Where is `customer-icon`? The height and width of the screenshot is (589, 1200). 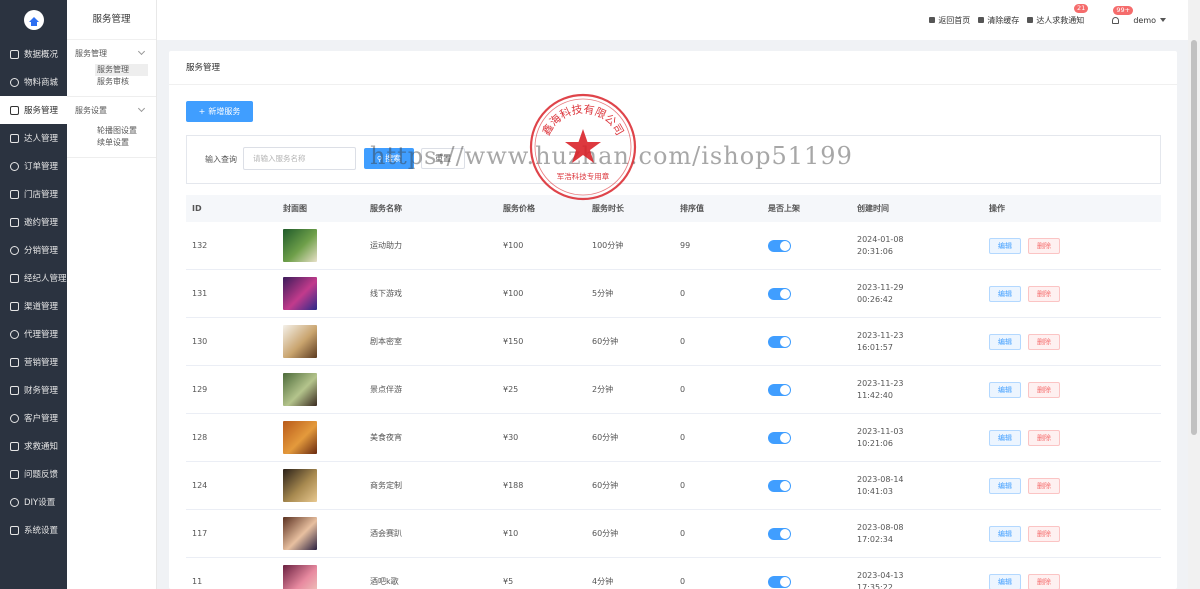
customer-icon is located at coordinates (14, 418).